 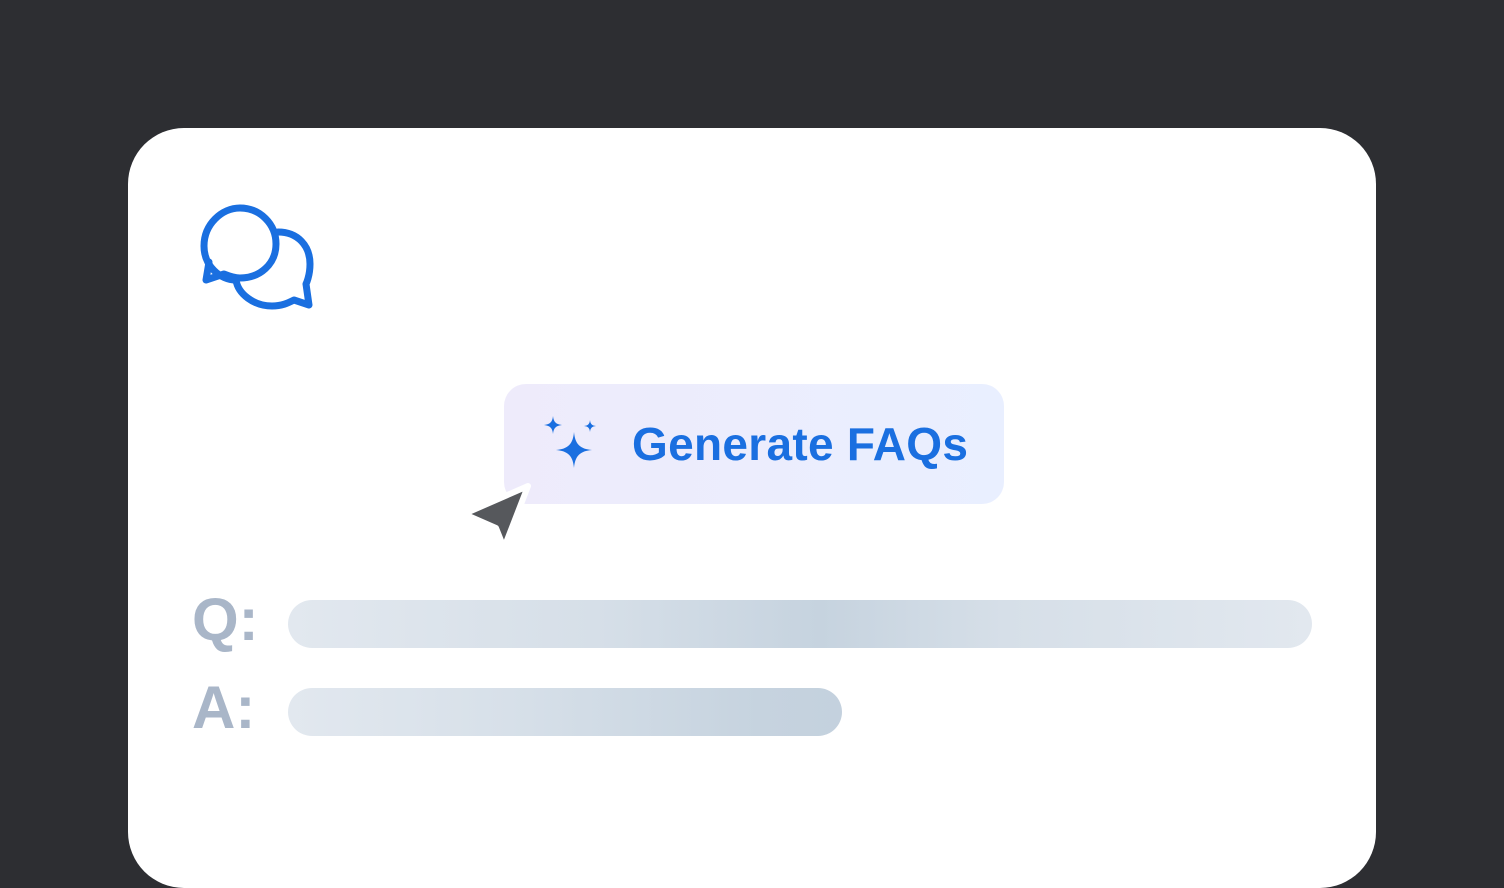 I want to click on question-placeholder-bar, so click(x=800, y=624).